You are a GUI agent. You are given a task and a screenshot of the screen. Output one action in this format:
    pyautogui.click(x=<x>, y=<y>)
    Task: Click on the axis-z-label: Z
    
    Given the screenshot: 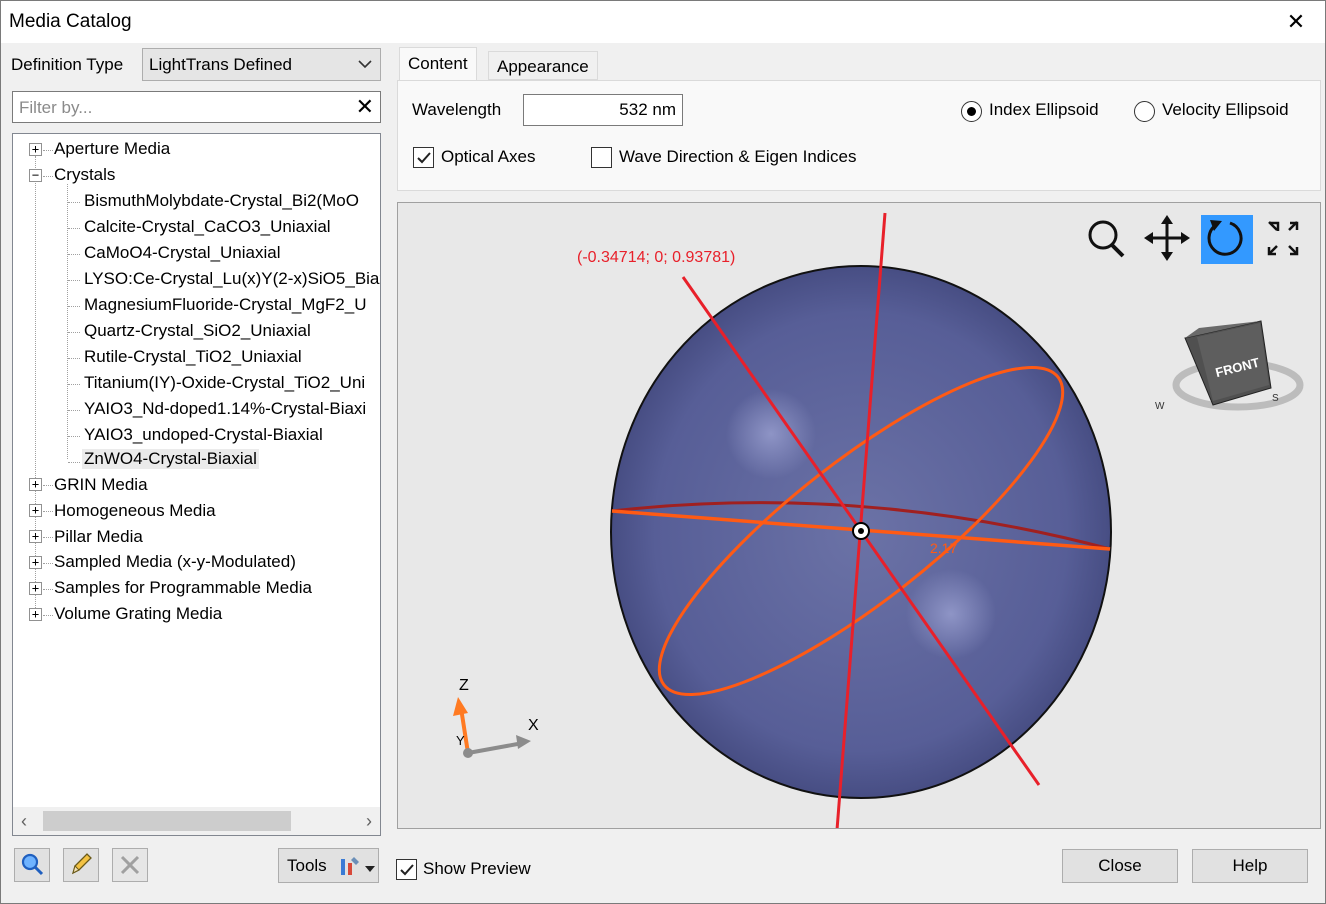 What is the action you would take?
    pyautogui.click(x=464, y=685)
    